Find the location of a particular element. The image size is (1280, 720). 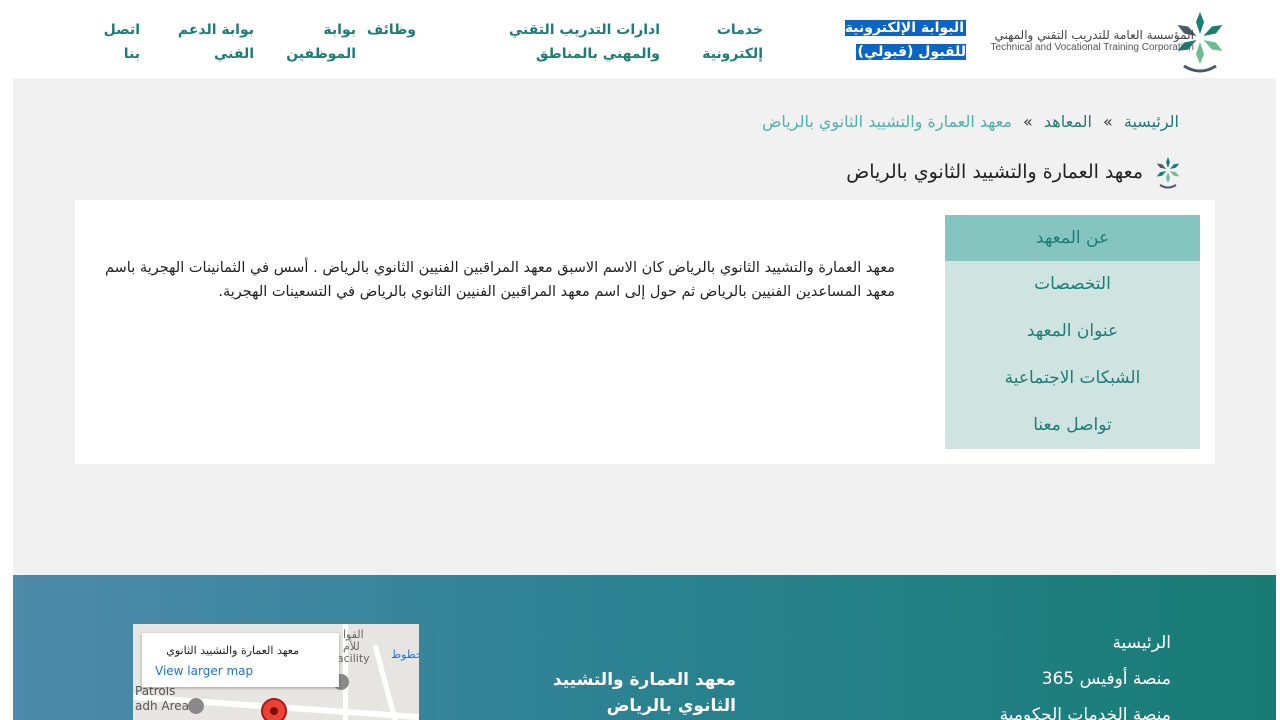

footer-link-home: الرئيسية is located at coordinates (1085, 643).